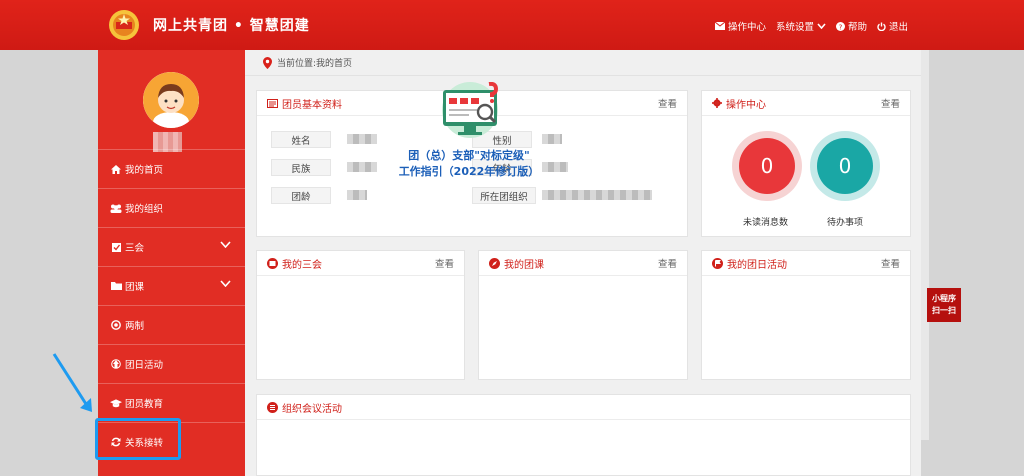  What do you see at coordinates (806, 103) in the screenshot?
I see `ops-panel-header: 操作中心 查看` at bounding box center [806, 103].